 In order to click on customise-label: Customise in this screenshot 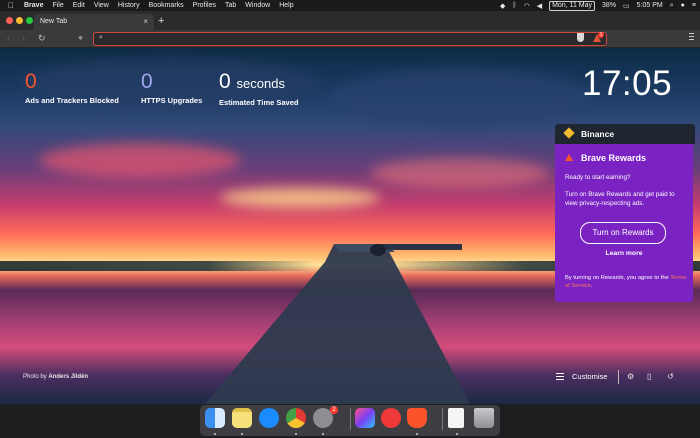, I will do `click(590, 376)`.